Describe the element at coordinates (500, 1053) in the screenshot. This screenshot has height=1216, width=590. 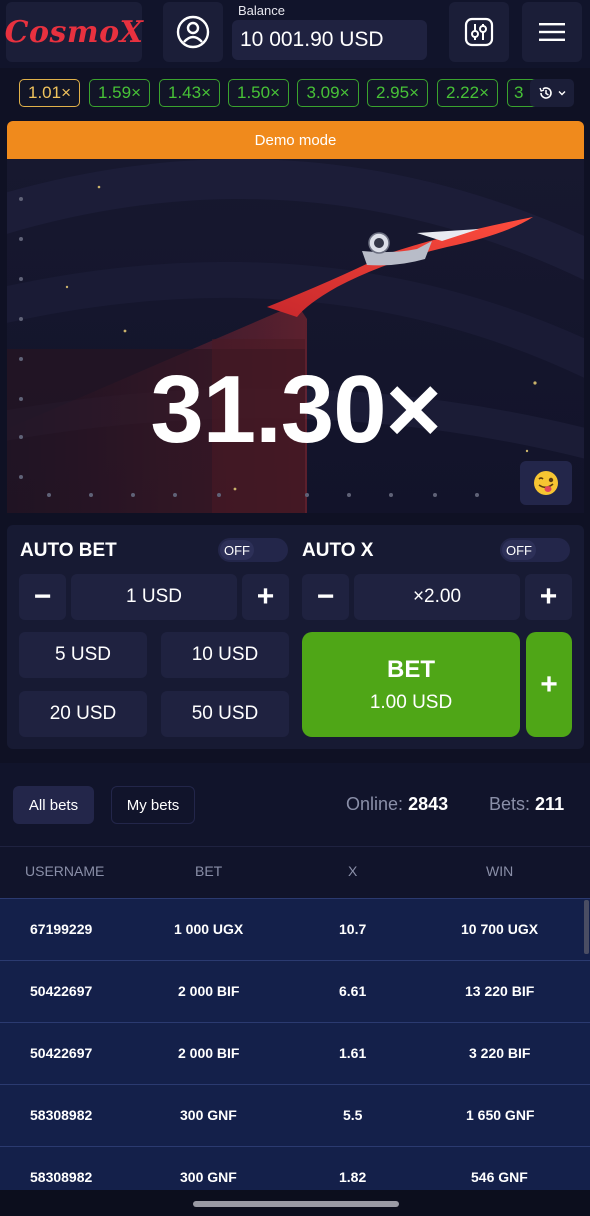
I see `cell-win: 3 220 BIF` at that location.